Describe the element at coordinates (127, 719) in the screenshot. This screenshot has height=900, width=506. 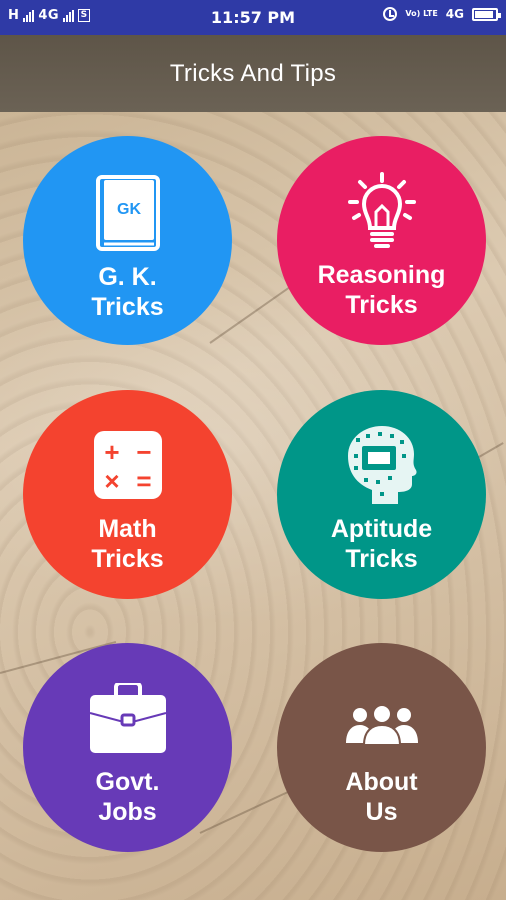
I see `briefcase-icon` at that location.